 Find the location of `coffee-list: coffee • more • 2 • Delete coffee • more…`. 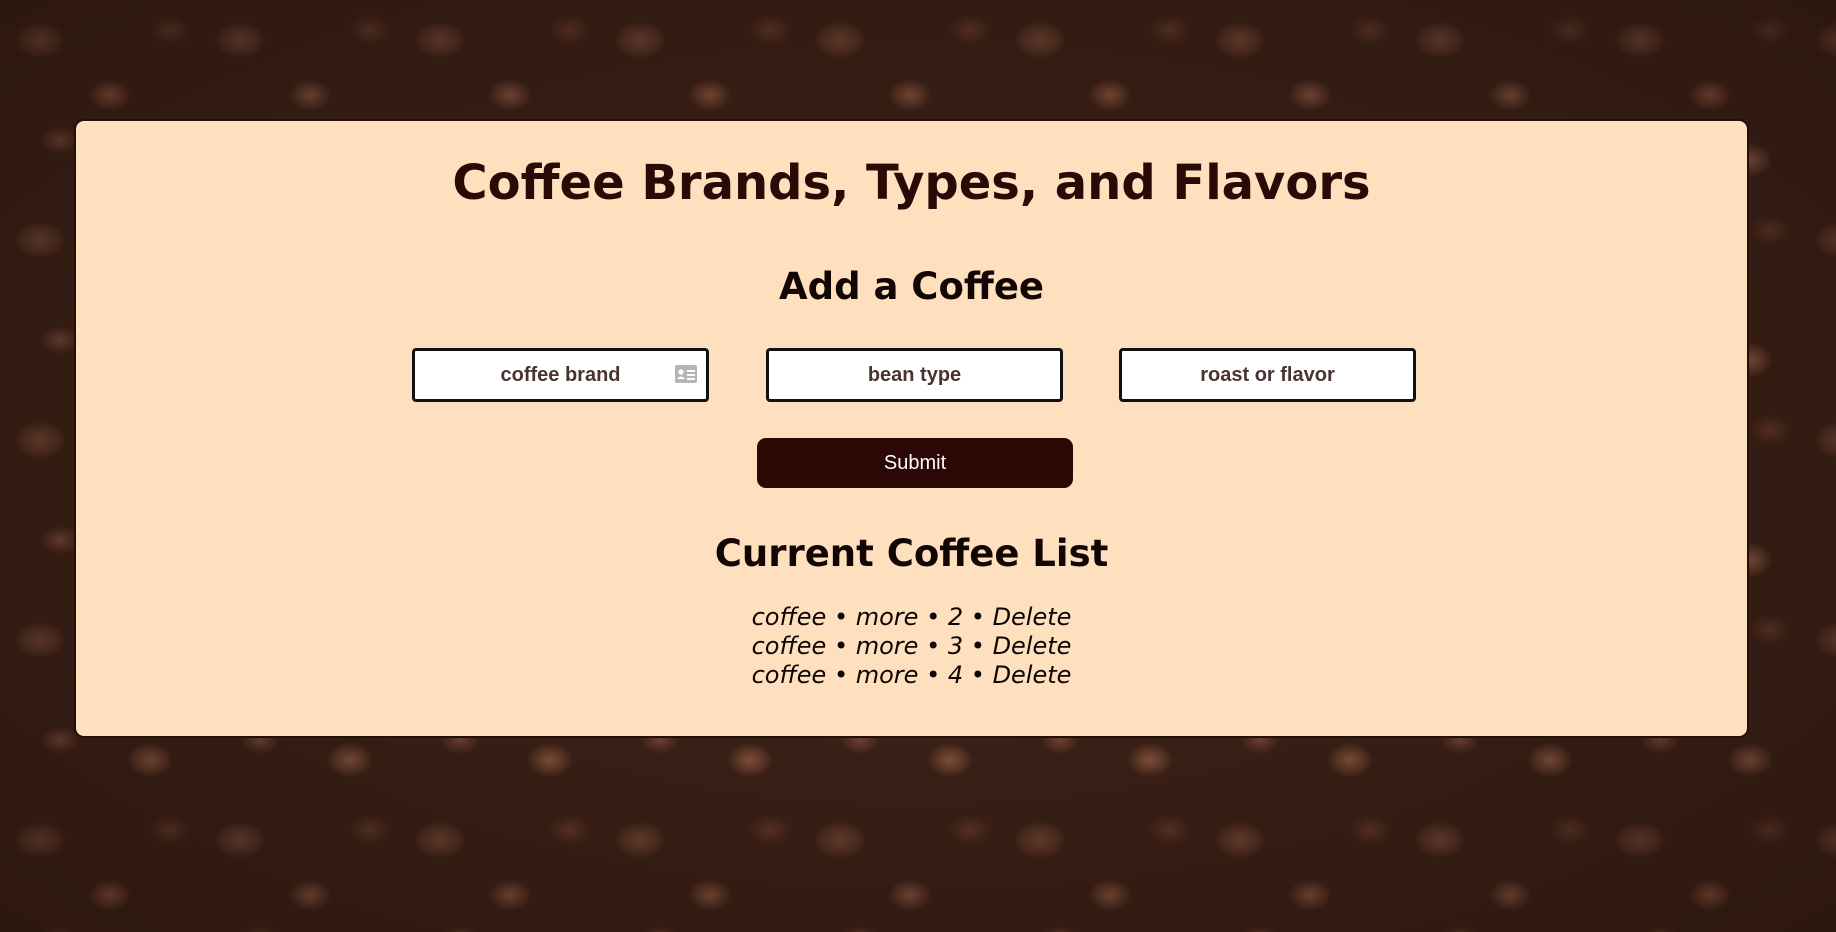

coffee-list: coffee • more • 2 • Delete coffee • more… is located at coordinates (911, 646).